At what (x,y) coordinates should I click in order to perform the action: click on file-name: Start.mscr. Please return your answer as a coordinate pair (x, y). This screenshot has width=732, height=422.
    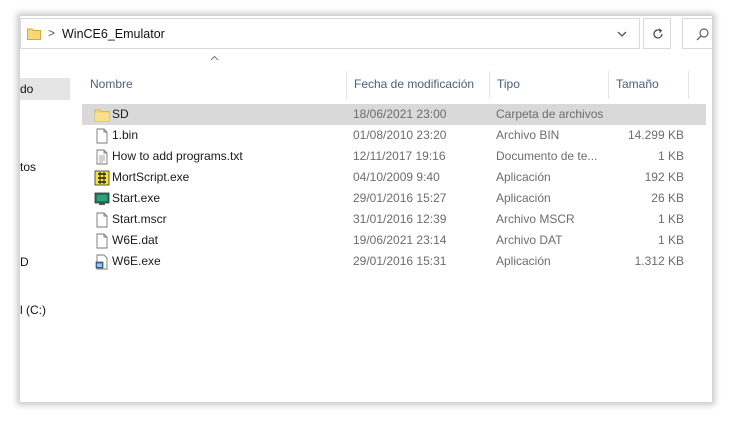
    Looking at the image, I should click on (139, 219).